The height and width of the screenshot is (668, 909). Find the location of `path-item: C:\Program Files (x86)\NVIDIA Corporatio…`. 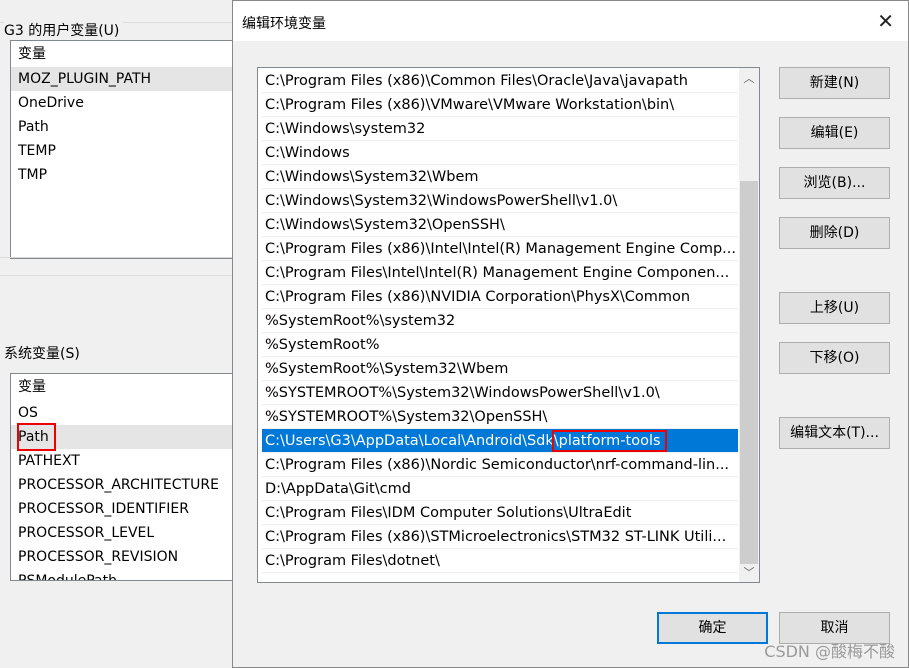

path-item: C:\Program Files (x86)\NVIDIA Corporatio… is located at coordinates (500, 297).